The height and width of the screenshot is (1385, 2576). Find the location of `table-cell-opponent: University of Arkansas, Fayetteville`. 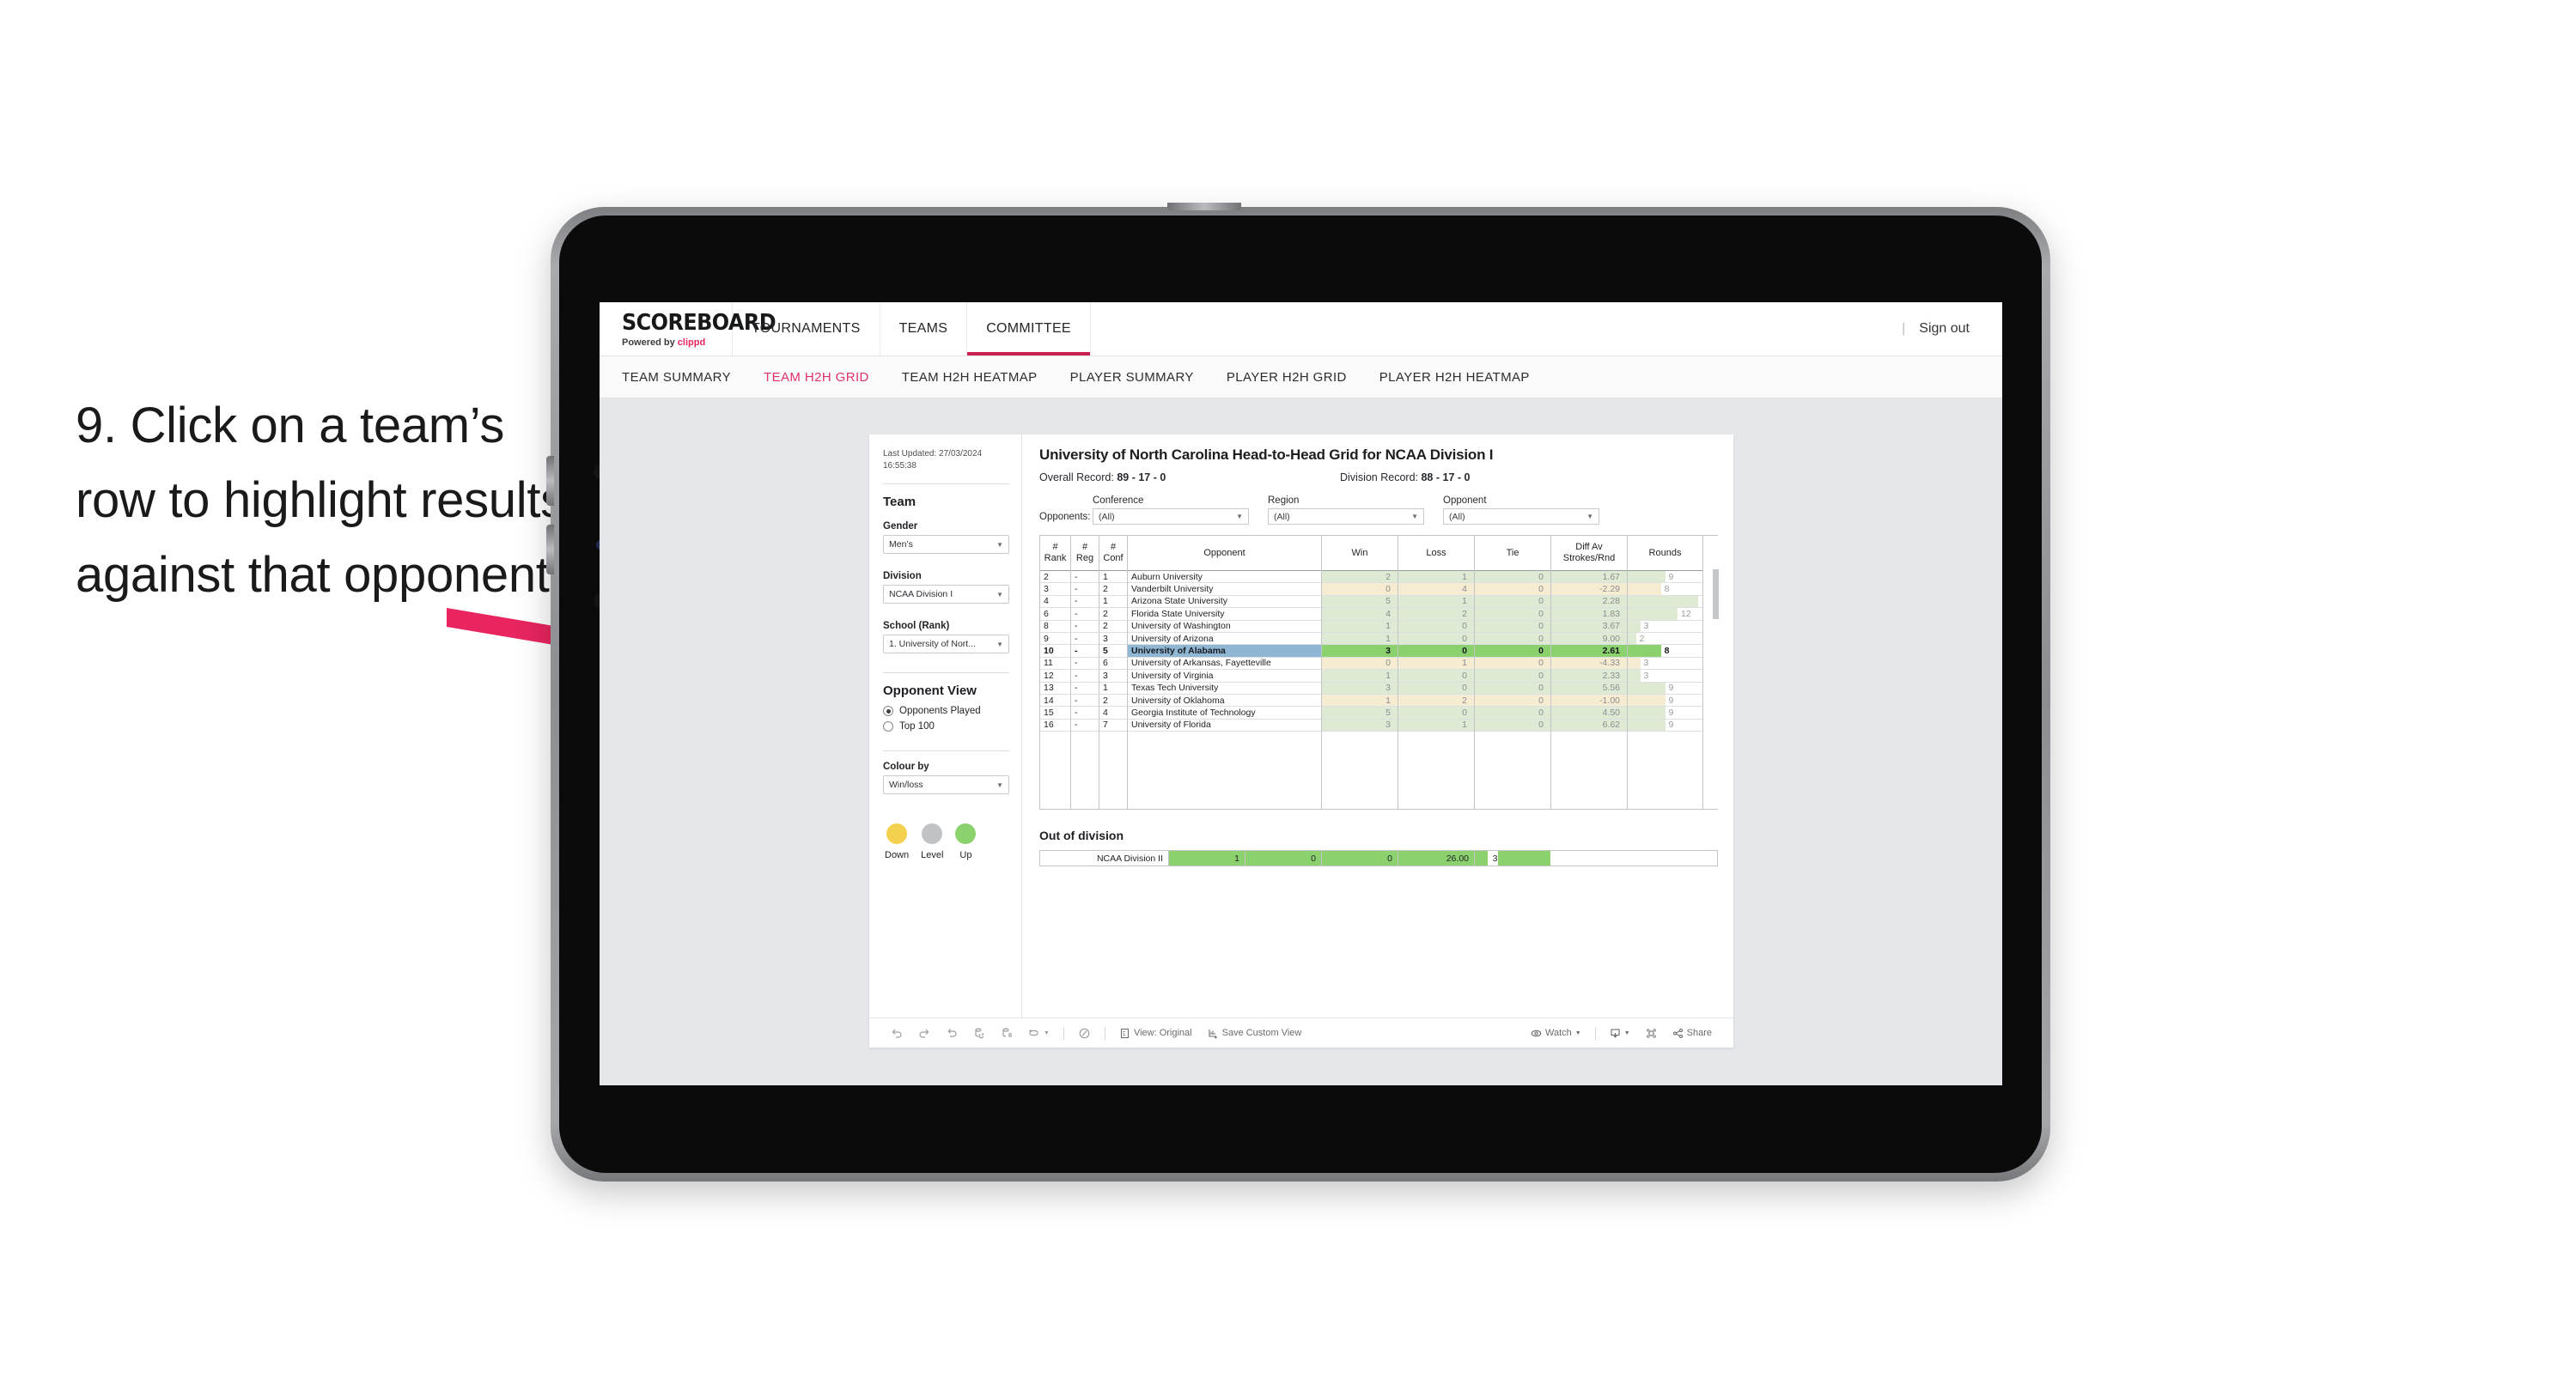

table-cell-opponent: University of Arkansas, Fayetteville is located at coordinates (1224, 664).